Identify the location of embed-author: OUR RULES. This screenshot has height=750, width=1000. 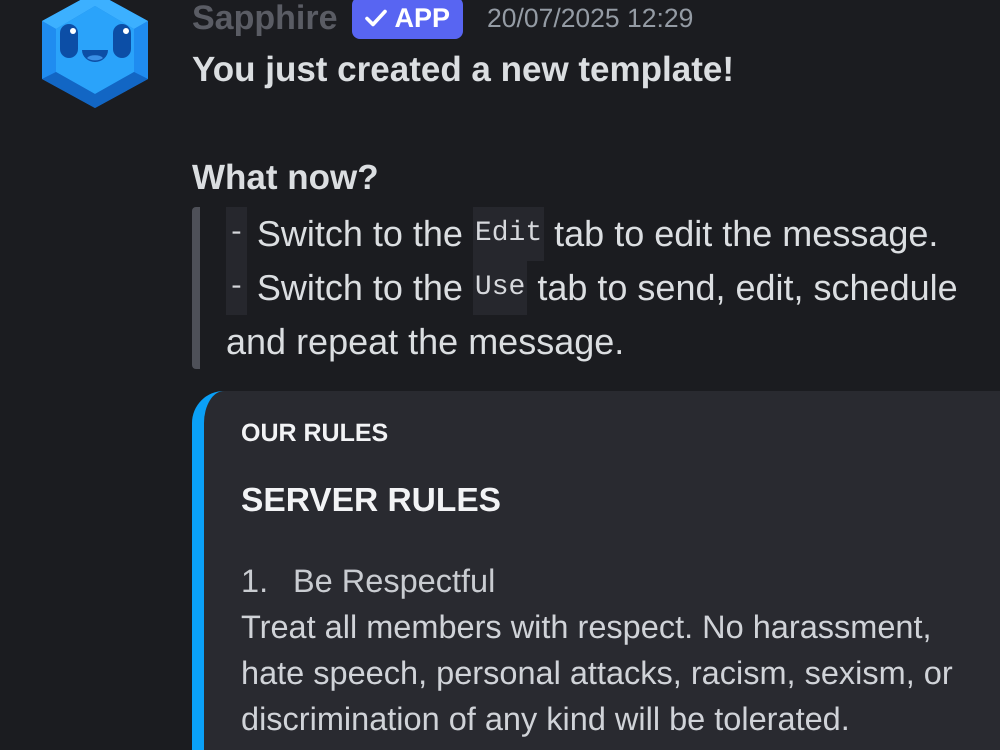
(315, 433).